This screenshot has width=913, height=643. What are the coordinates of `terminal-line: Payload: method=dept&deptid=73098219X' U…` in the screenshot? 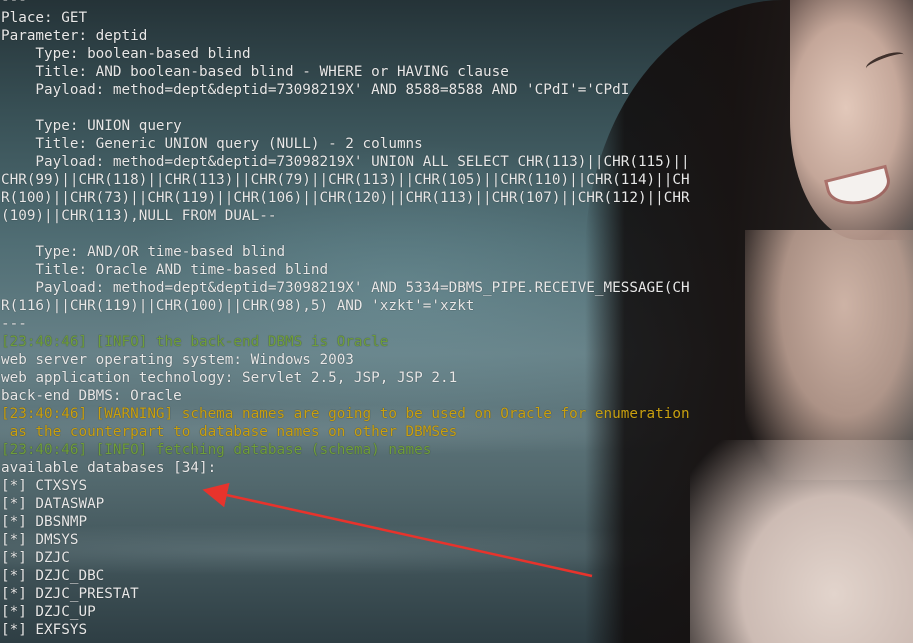 It's located at (345, 162).